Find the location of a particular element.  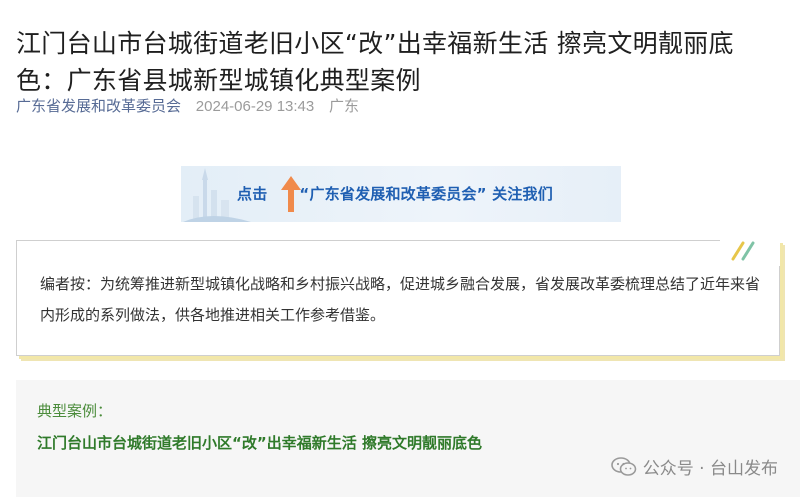

wechat-icon is located at coordinates (623, 466).